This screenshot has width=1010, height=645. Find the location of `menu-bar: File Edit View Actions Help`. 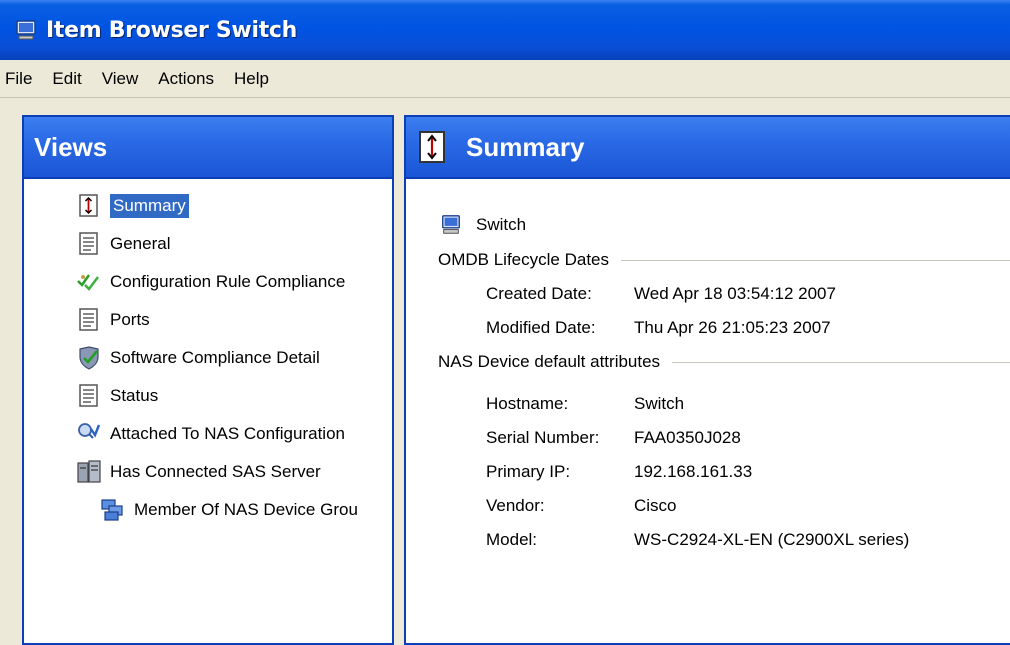

menu-bar: File Edit View Actions Help is located at coordinates (505, 79).